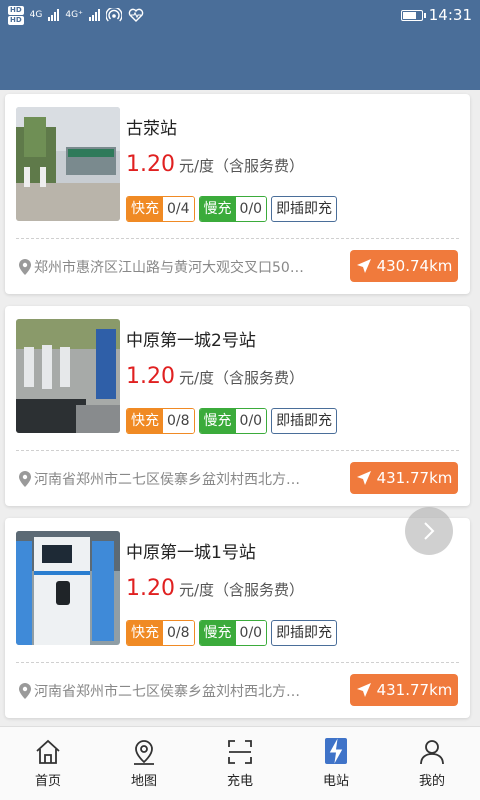 Image resolution: width=480 pixels, height=800 pixels. I want to click on hd-badge-2: HD, so click(16, 20).